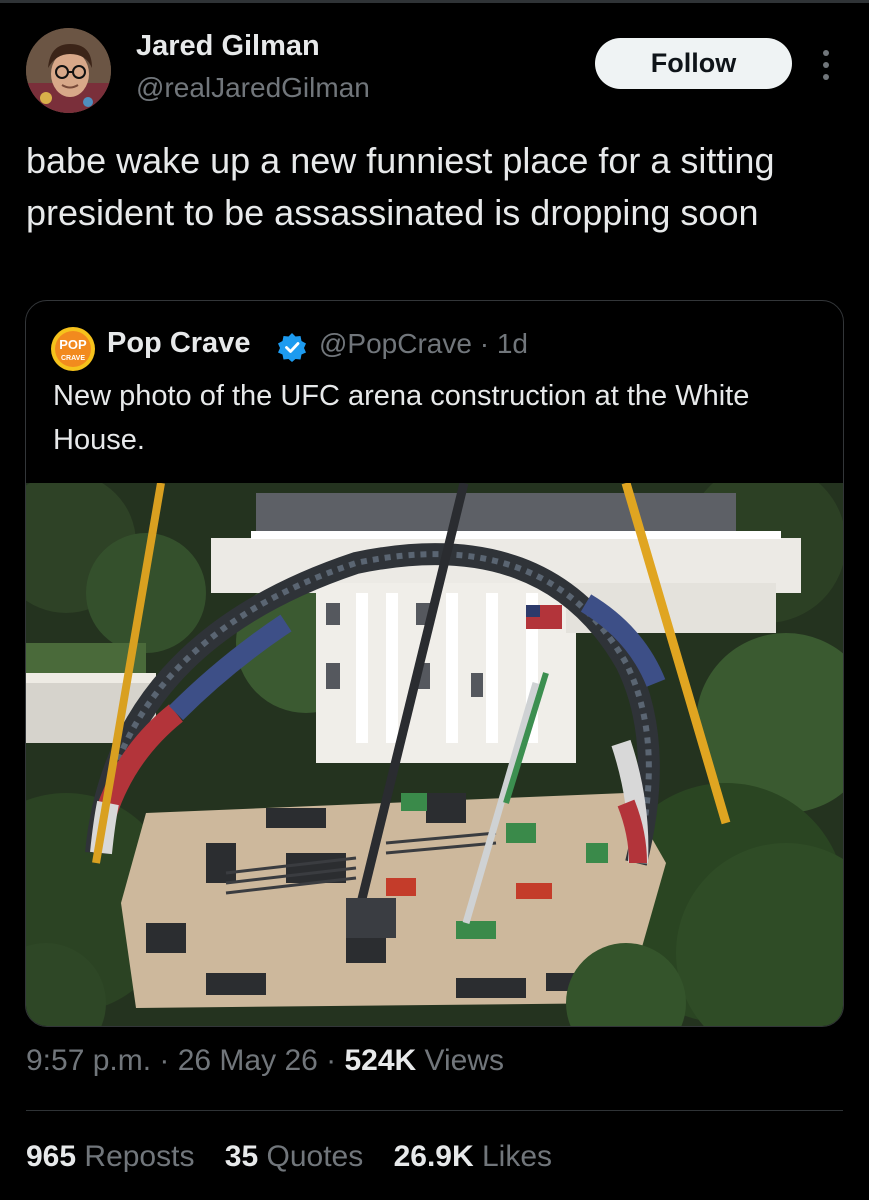  Describe the element at coordinates (434, 1110) in the screenshot. I see `divider` at that location.